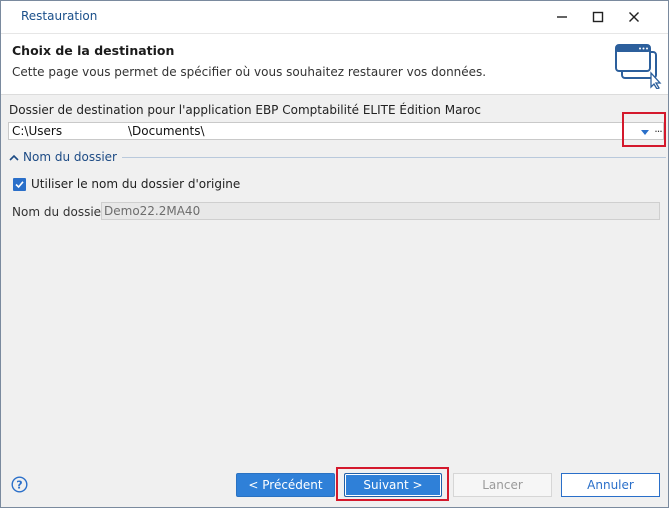 Image resolution: width=671 pixels, height=510 pixels. I want to click on use-original-name-label: Utiliser le nom du dossier d'origine, so click(136, 184).